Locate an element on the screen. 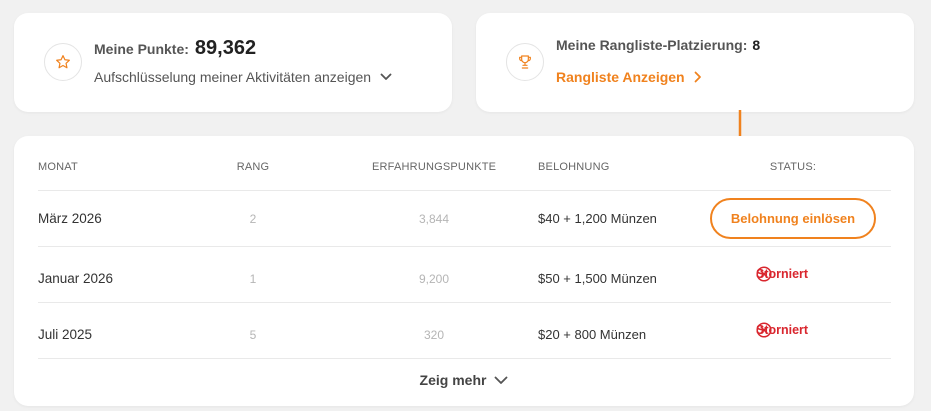 The image size is (931, 411). header-xp: ERFAHRUNGSPUNKTE is located at coordinates (434, 167).